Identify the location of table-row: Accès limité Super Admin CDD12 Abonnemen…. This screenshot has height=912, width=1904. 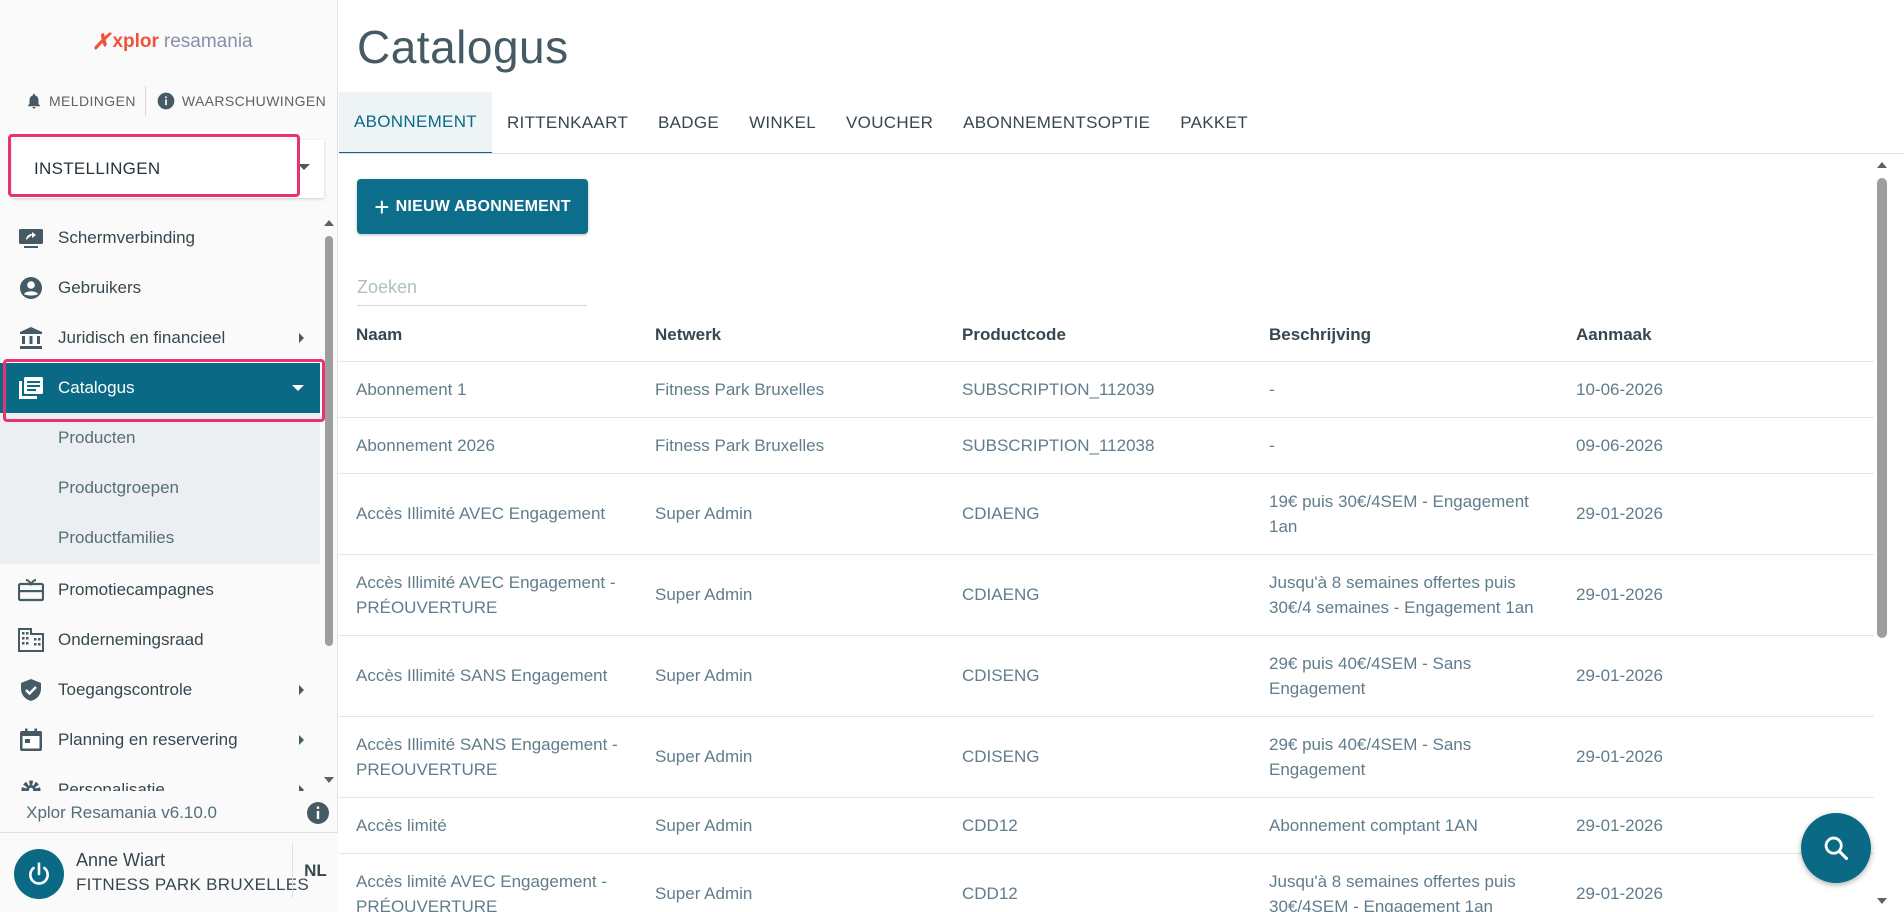
(1106, 826).